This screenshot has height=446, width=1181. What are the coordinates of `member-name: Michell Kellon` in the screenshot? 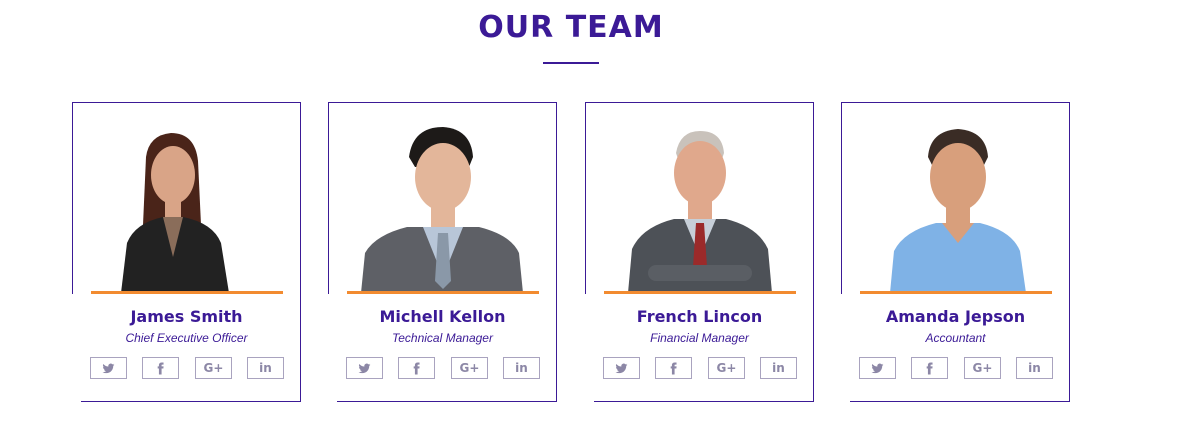 It's located at (442, 316).